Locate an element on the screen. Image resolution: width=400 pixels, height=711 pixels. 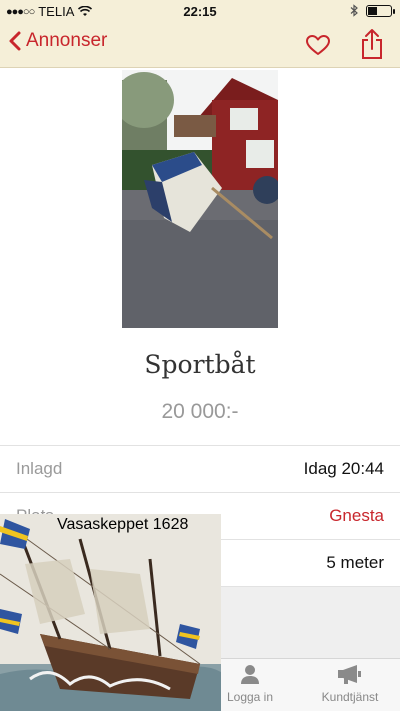
person-icon is located at coordinates (250, 674).